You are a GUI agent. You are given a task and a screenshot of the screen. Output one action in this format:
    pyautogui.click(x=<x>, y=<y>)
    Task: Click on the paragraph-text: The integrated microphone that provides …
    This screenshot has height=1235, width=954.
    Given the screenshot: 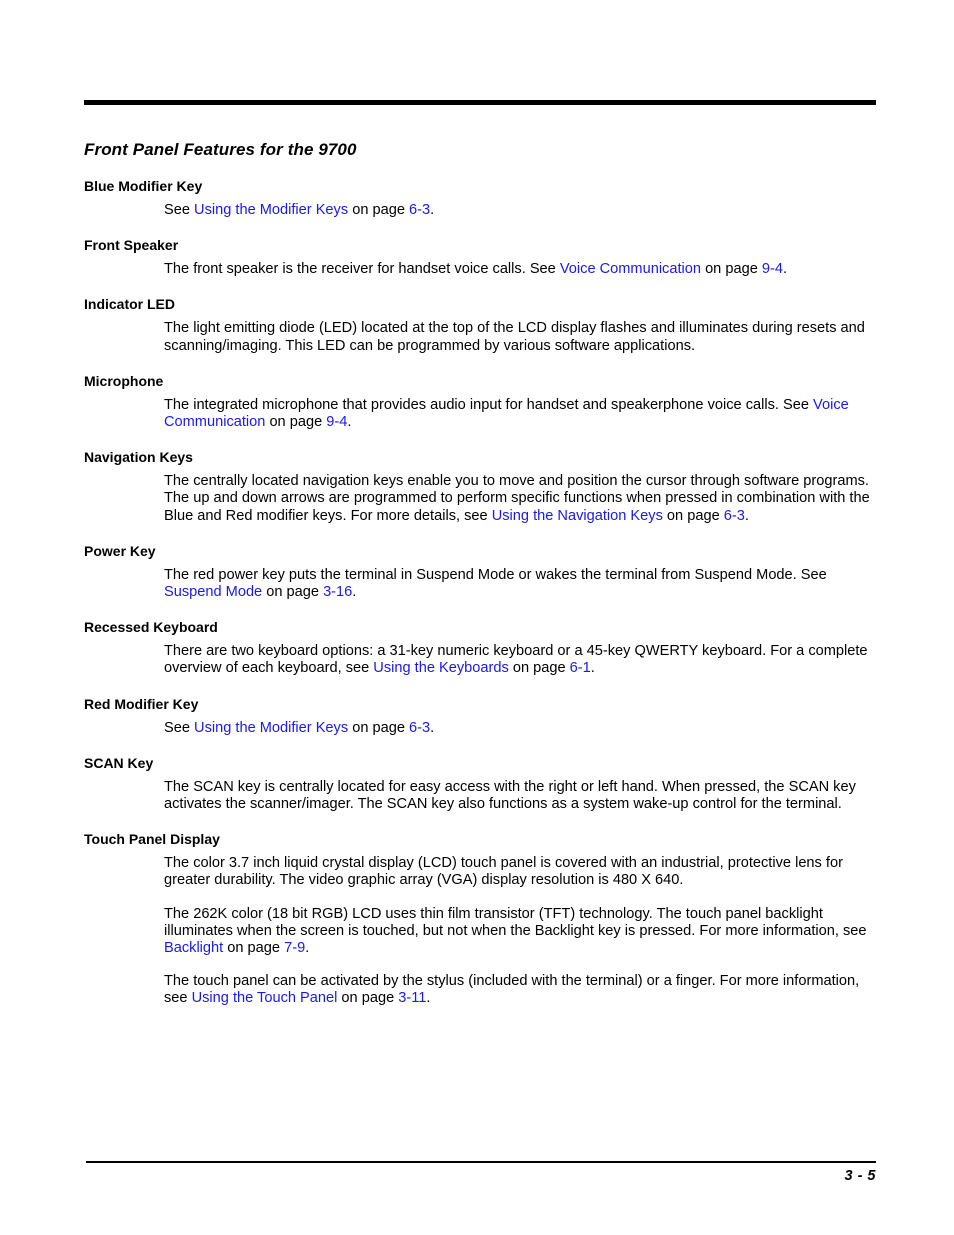 What is the action you would take?
    pyautogui.click(x=489, y=404)
    